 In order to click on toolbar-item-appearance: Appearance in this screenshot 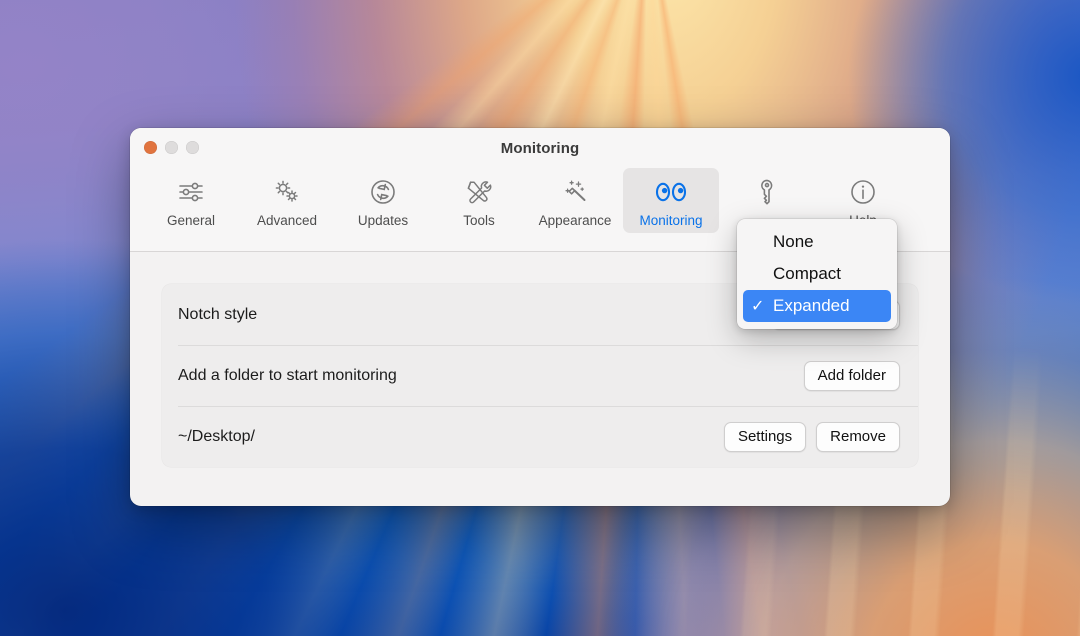, I will do `click(575, 200)`.